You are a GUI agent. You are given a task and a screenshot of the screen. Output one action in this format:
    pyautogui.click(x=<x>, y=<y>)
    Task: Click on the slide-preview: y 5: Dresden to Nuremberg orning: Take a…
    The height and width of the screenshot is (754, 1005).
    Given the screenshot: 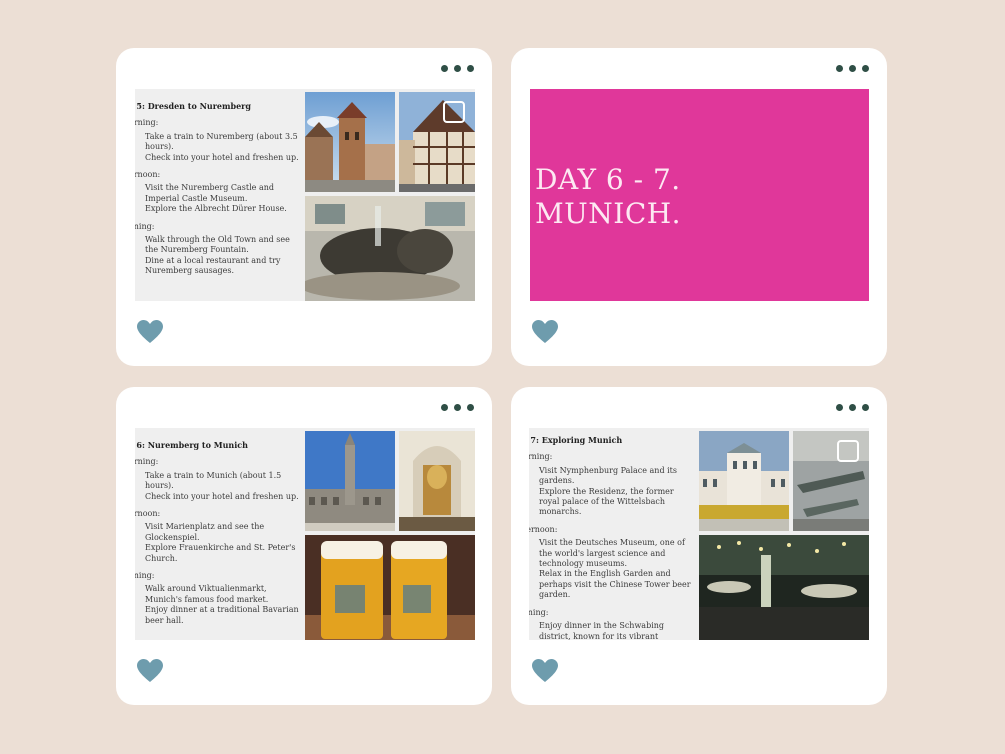 What is the action you would take?
    pyautogui.click(x=305, y=195)
    